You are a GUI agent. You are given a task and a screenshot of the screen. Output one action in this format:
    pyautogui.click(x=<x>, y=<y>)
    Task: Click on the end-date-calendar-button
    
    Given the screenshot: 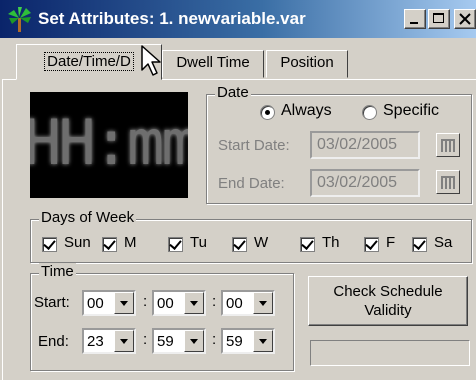 What is the action you would take?
    pyautogui.click(x=448, y=182)
    